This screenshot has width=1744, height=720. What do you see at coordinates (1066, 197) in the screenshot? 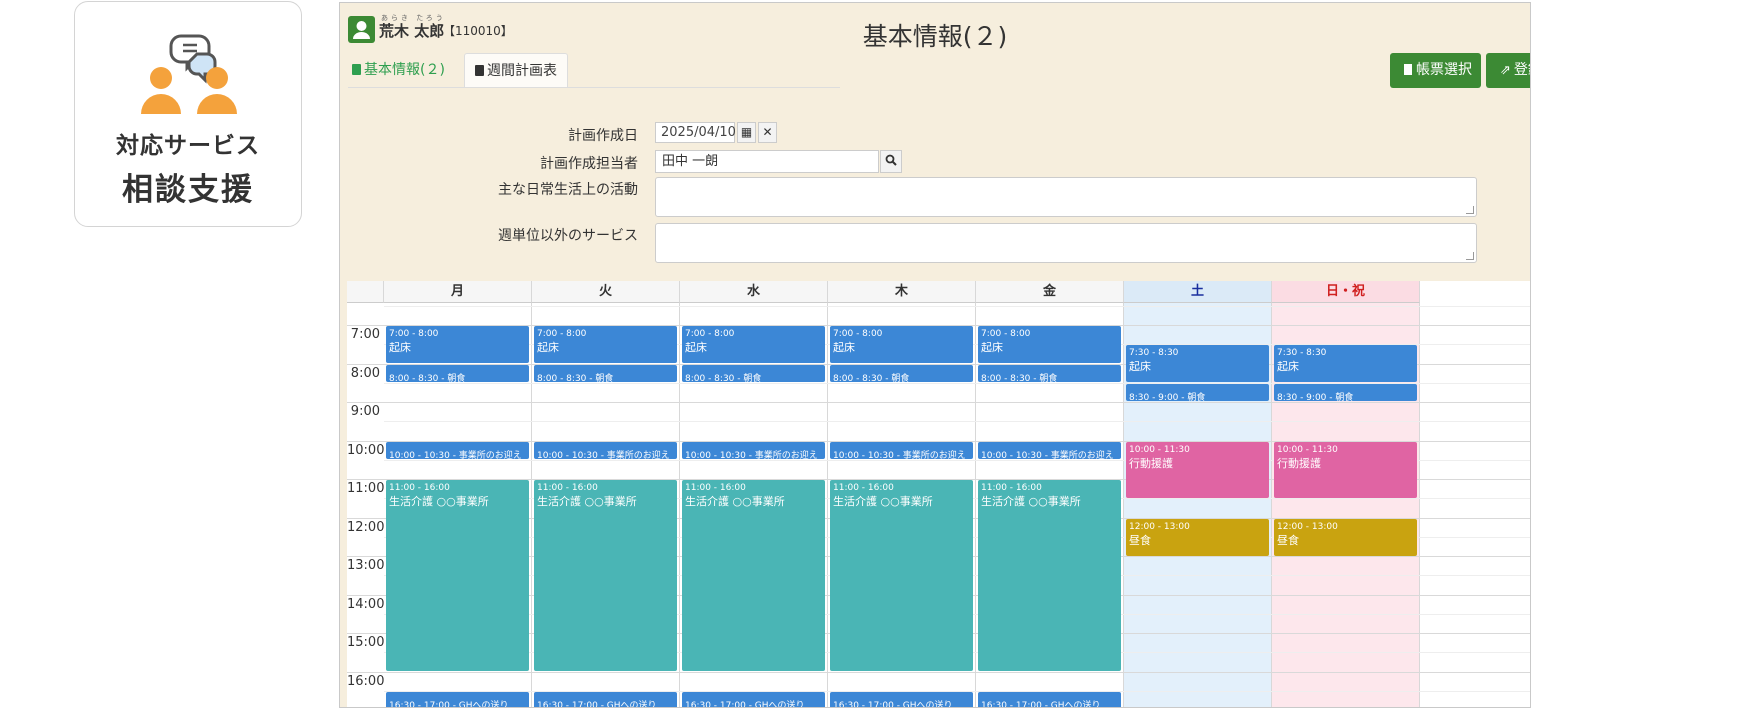
I see `daily-activity-textarea` at bounding box center [1066, 197].